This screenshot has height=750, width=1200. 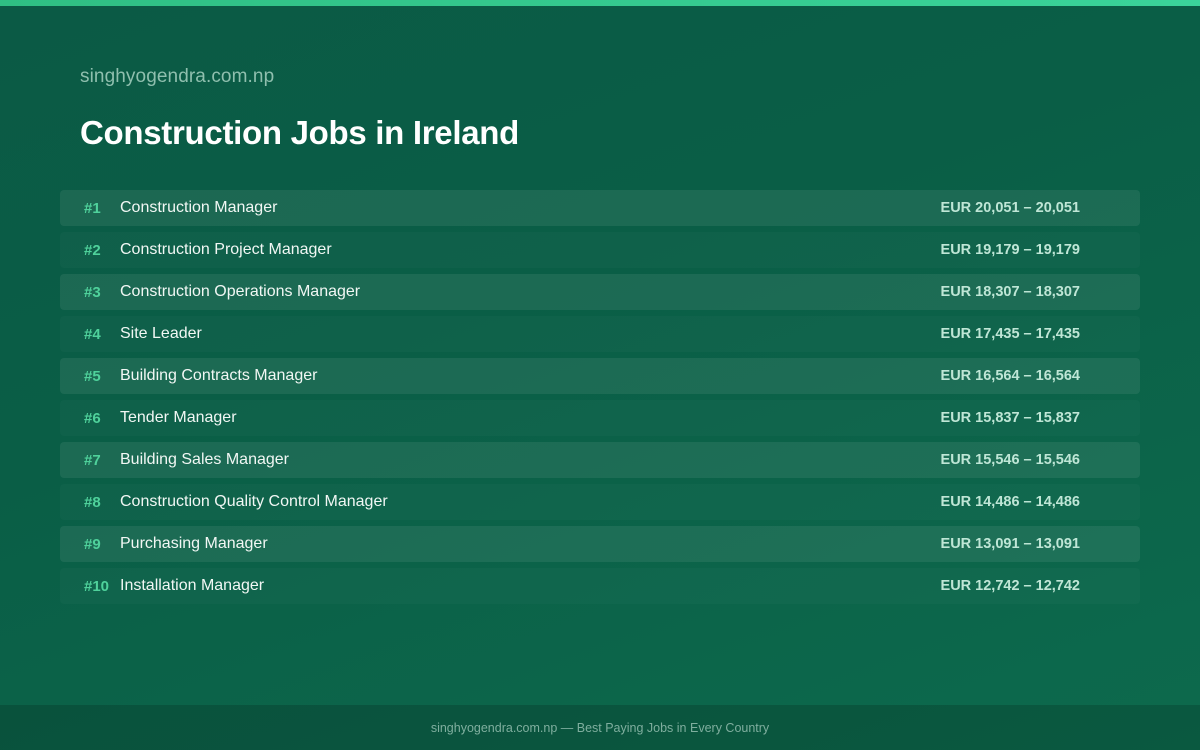 What do you see at coordinates (194, 543) in the screenshot?
I see `job-title: Purchasing Manager` at bounding box center [194, 543].